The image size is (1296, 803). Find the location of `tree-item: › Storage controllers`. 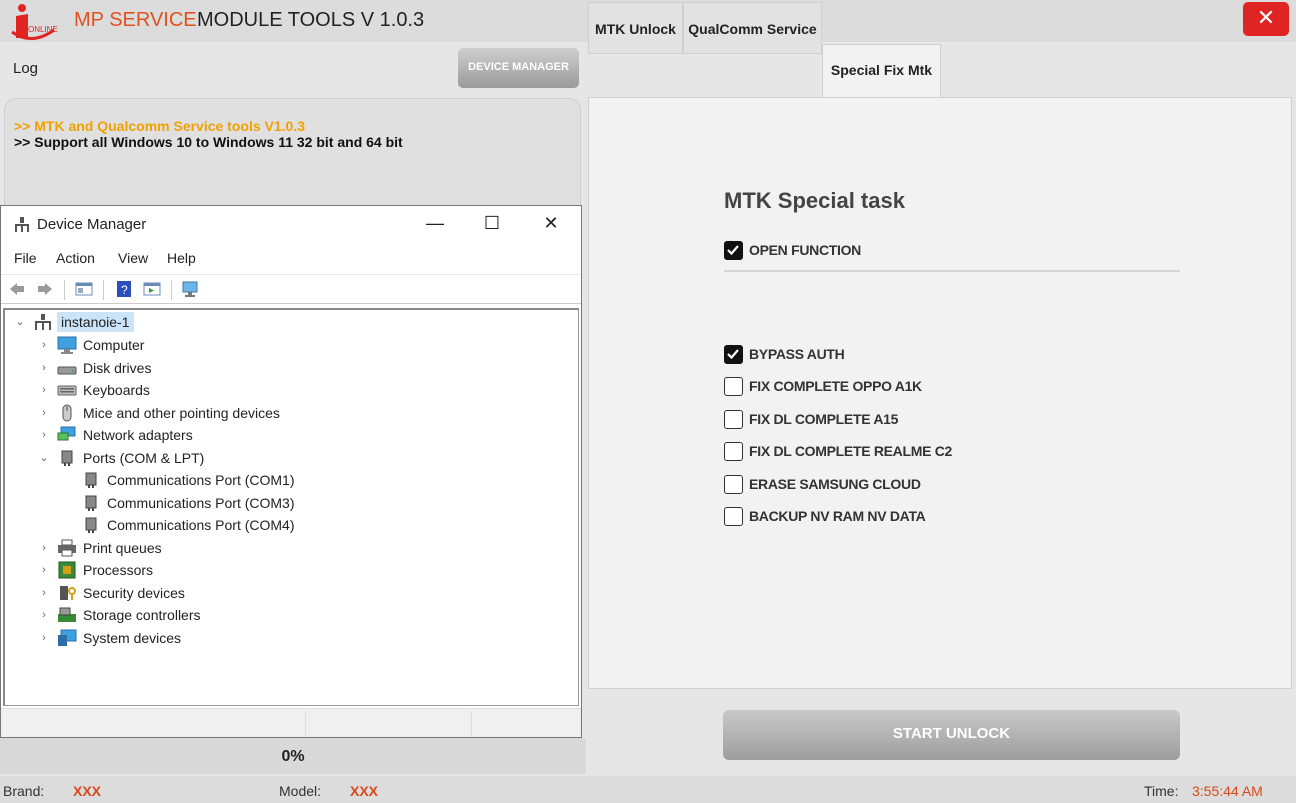

tree-item: › Storage controllers is located at coordinates (292, 615).